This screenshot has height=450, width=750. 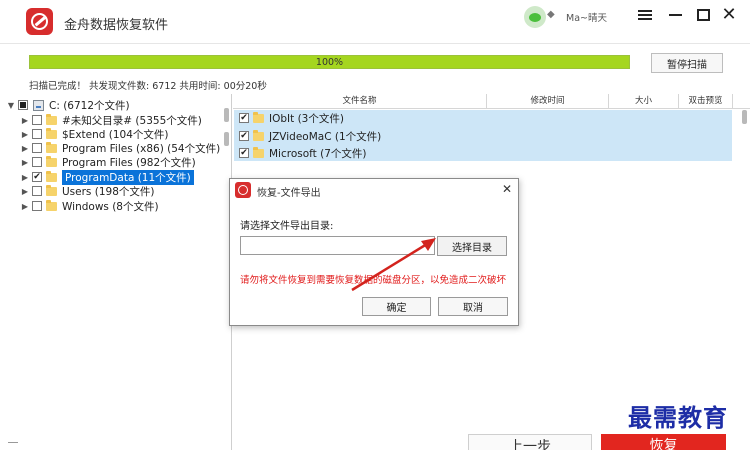 I want to click on hamburger-menu-icon, so click(x=645, y=15).